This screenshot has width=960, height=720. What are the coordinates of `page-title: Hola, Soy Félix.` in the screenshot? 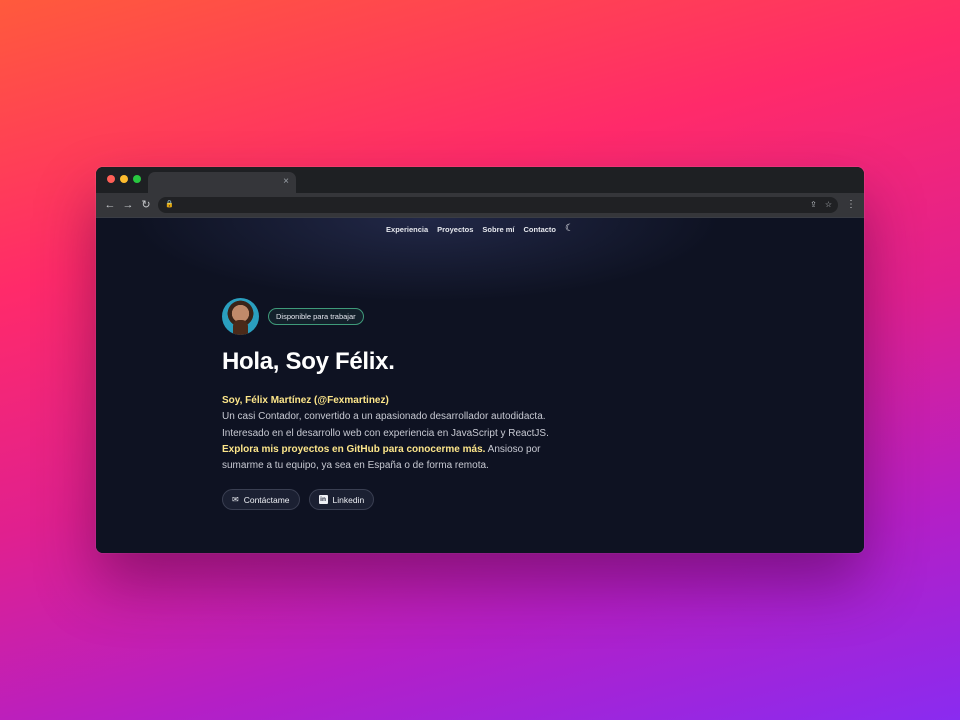 It's located at (308, 361).